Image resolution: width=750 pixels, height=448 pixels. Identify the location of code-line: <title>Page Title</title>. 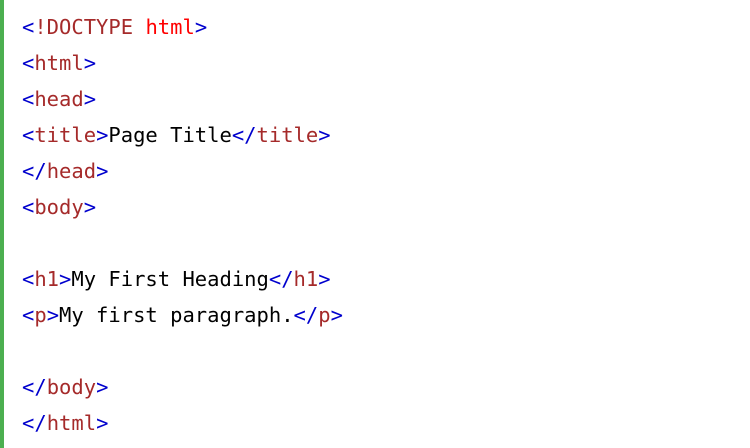
(386, 135).